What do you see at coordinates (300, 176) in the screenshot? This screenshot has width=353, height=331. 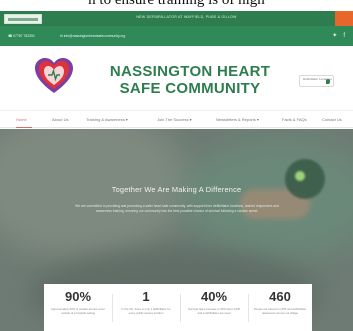 I see `defibrillator-light` at bounding box center [300, 176].